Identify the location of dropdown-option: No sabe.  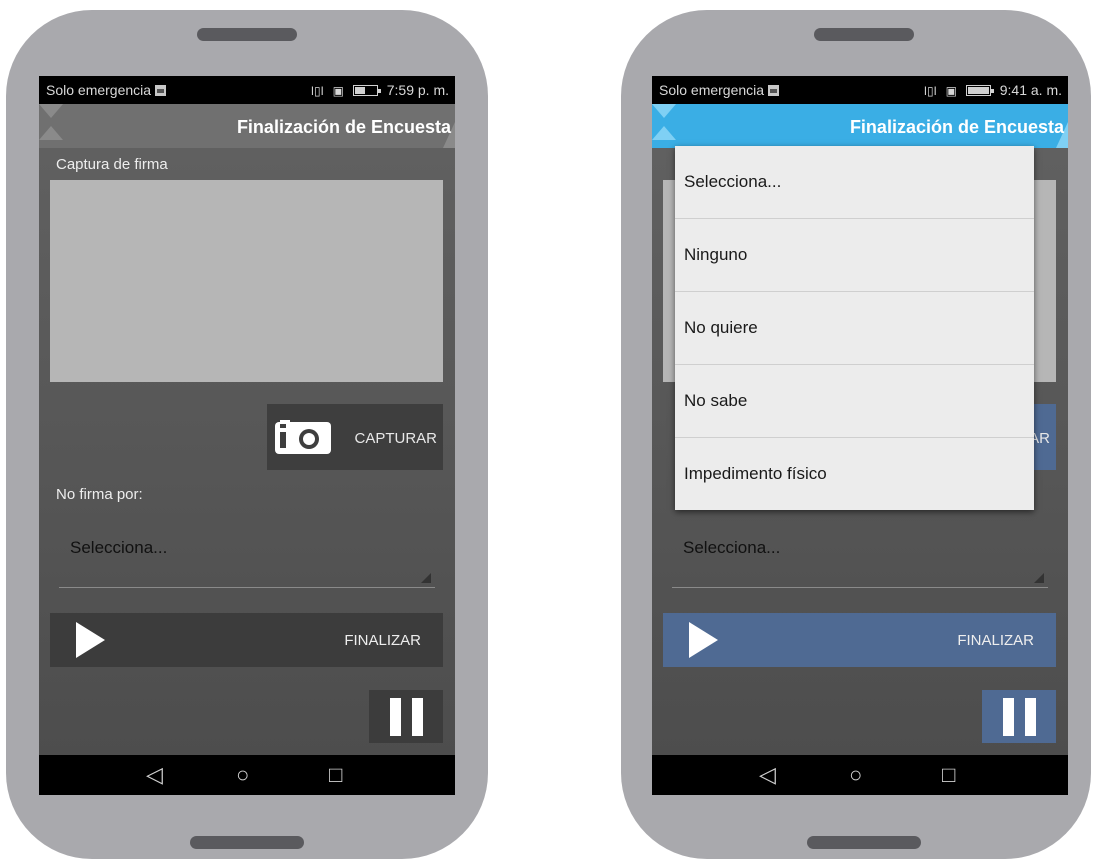
(854, 401).